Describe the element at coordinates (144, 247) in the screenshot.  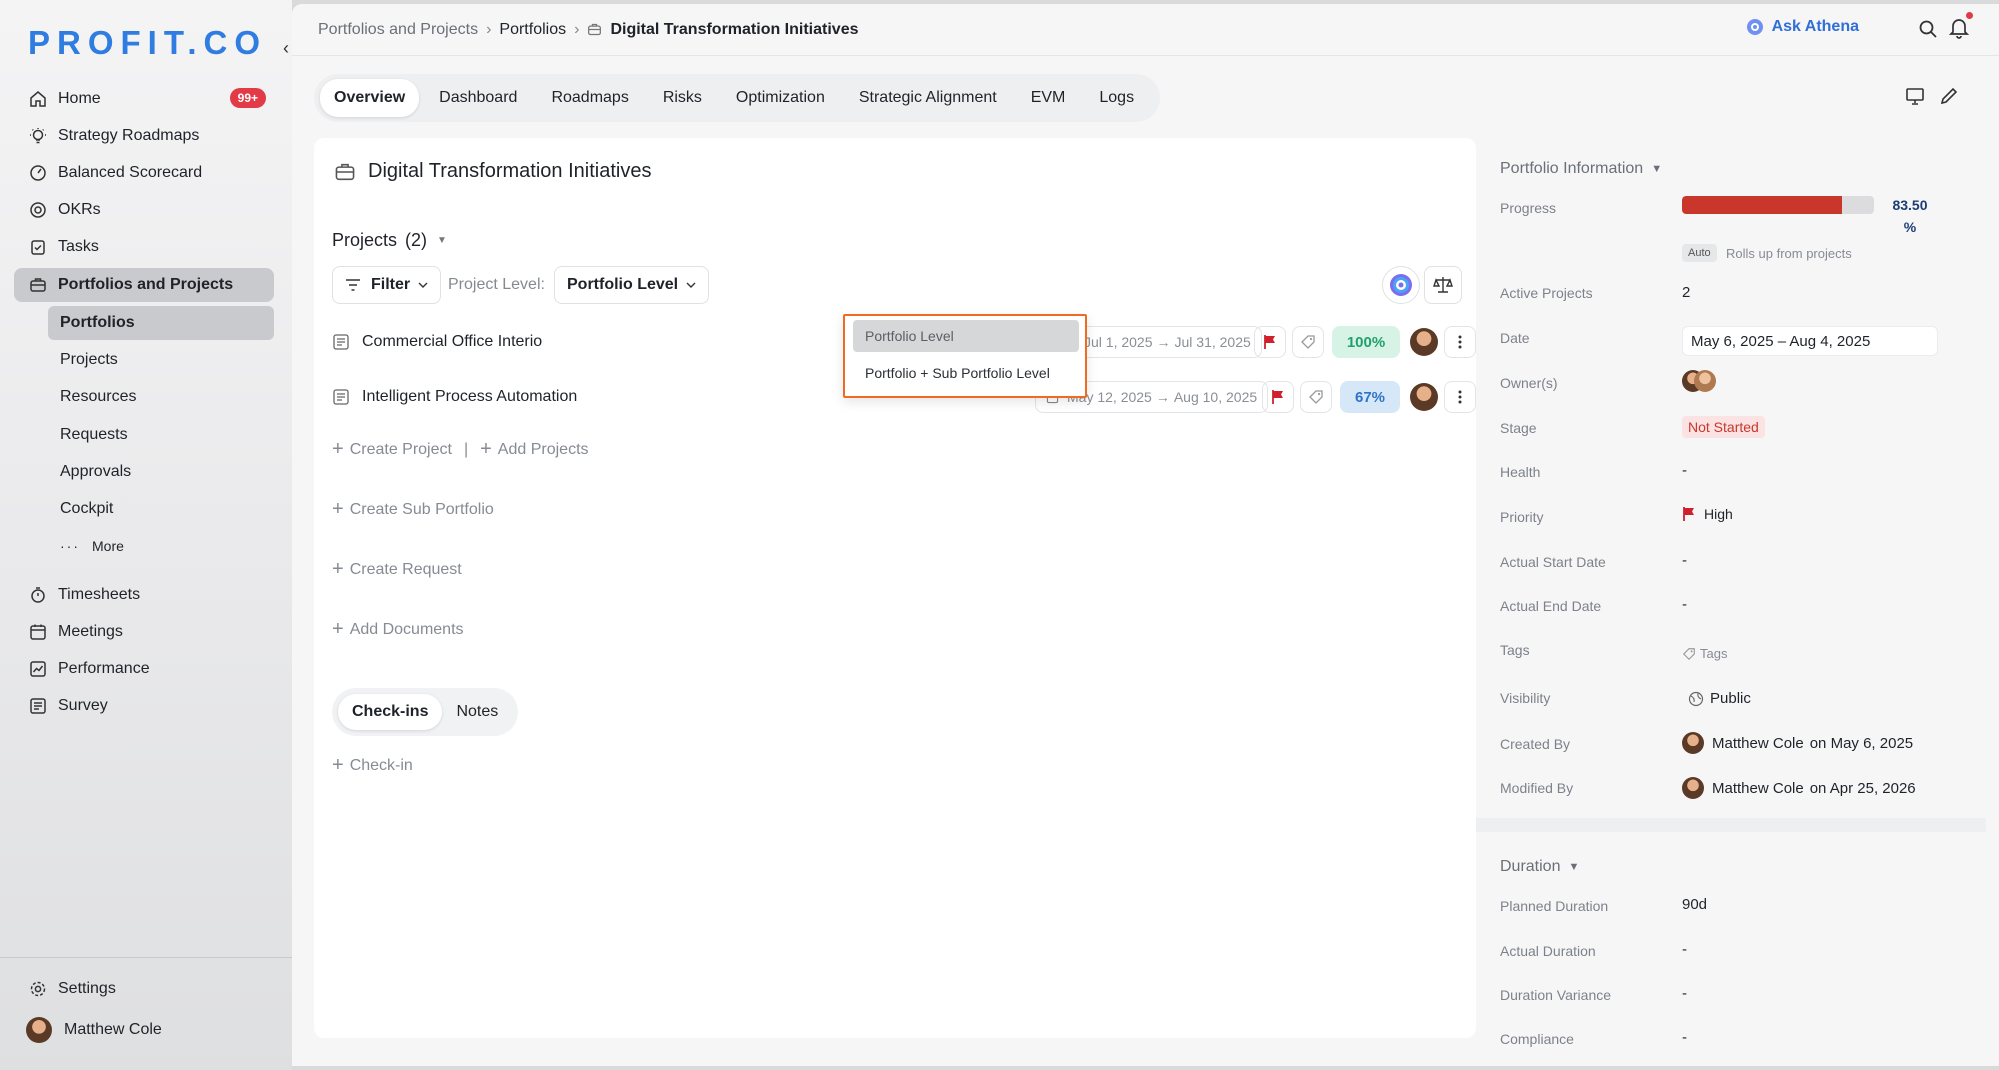
I see `sidebar-item-tasks: Tasks` at that location.